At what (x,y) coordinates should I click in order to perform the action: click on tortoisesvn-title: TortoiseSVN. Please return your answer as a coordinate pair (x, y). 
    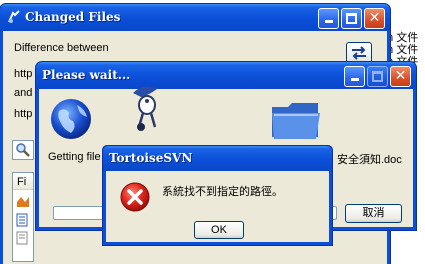
    Looking at the image, I should click on (151, 158).